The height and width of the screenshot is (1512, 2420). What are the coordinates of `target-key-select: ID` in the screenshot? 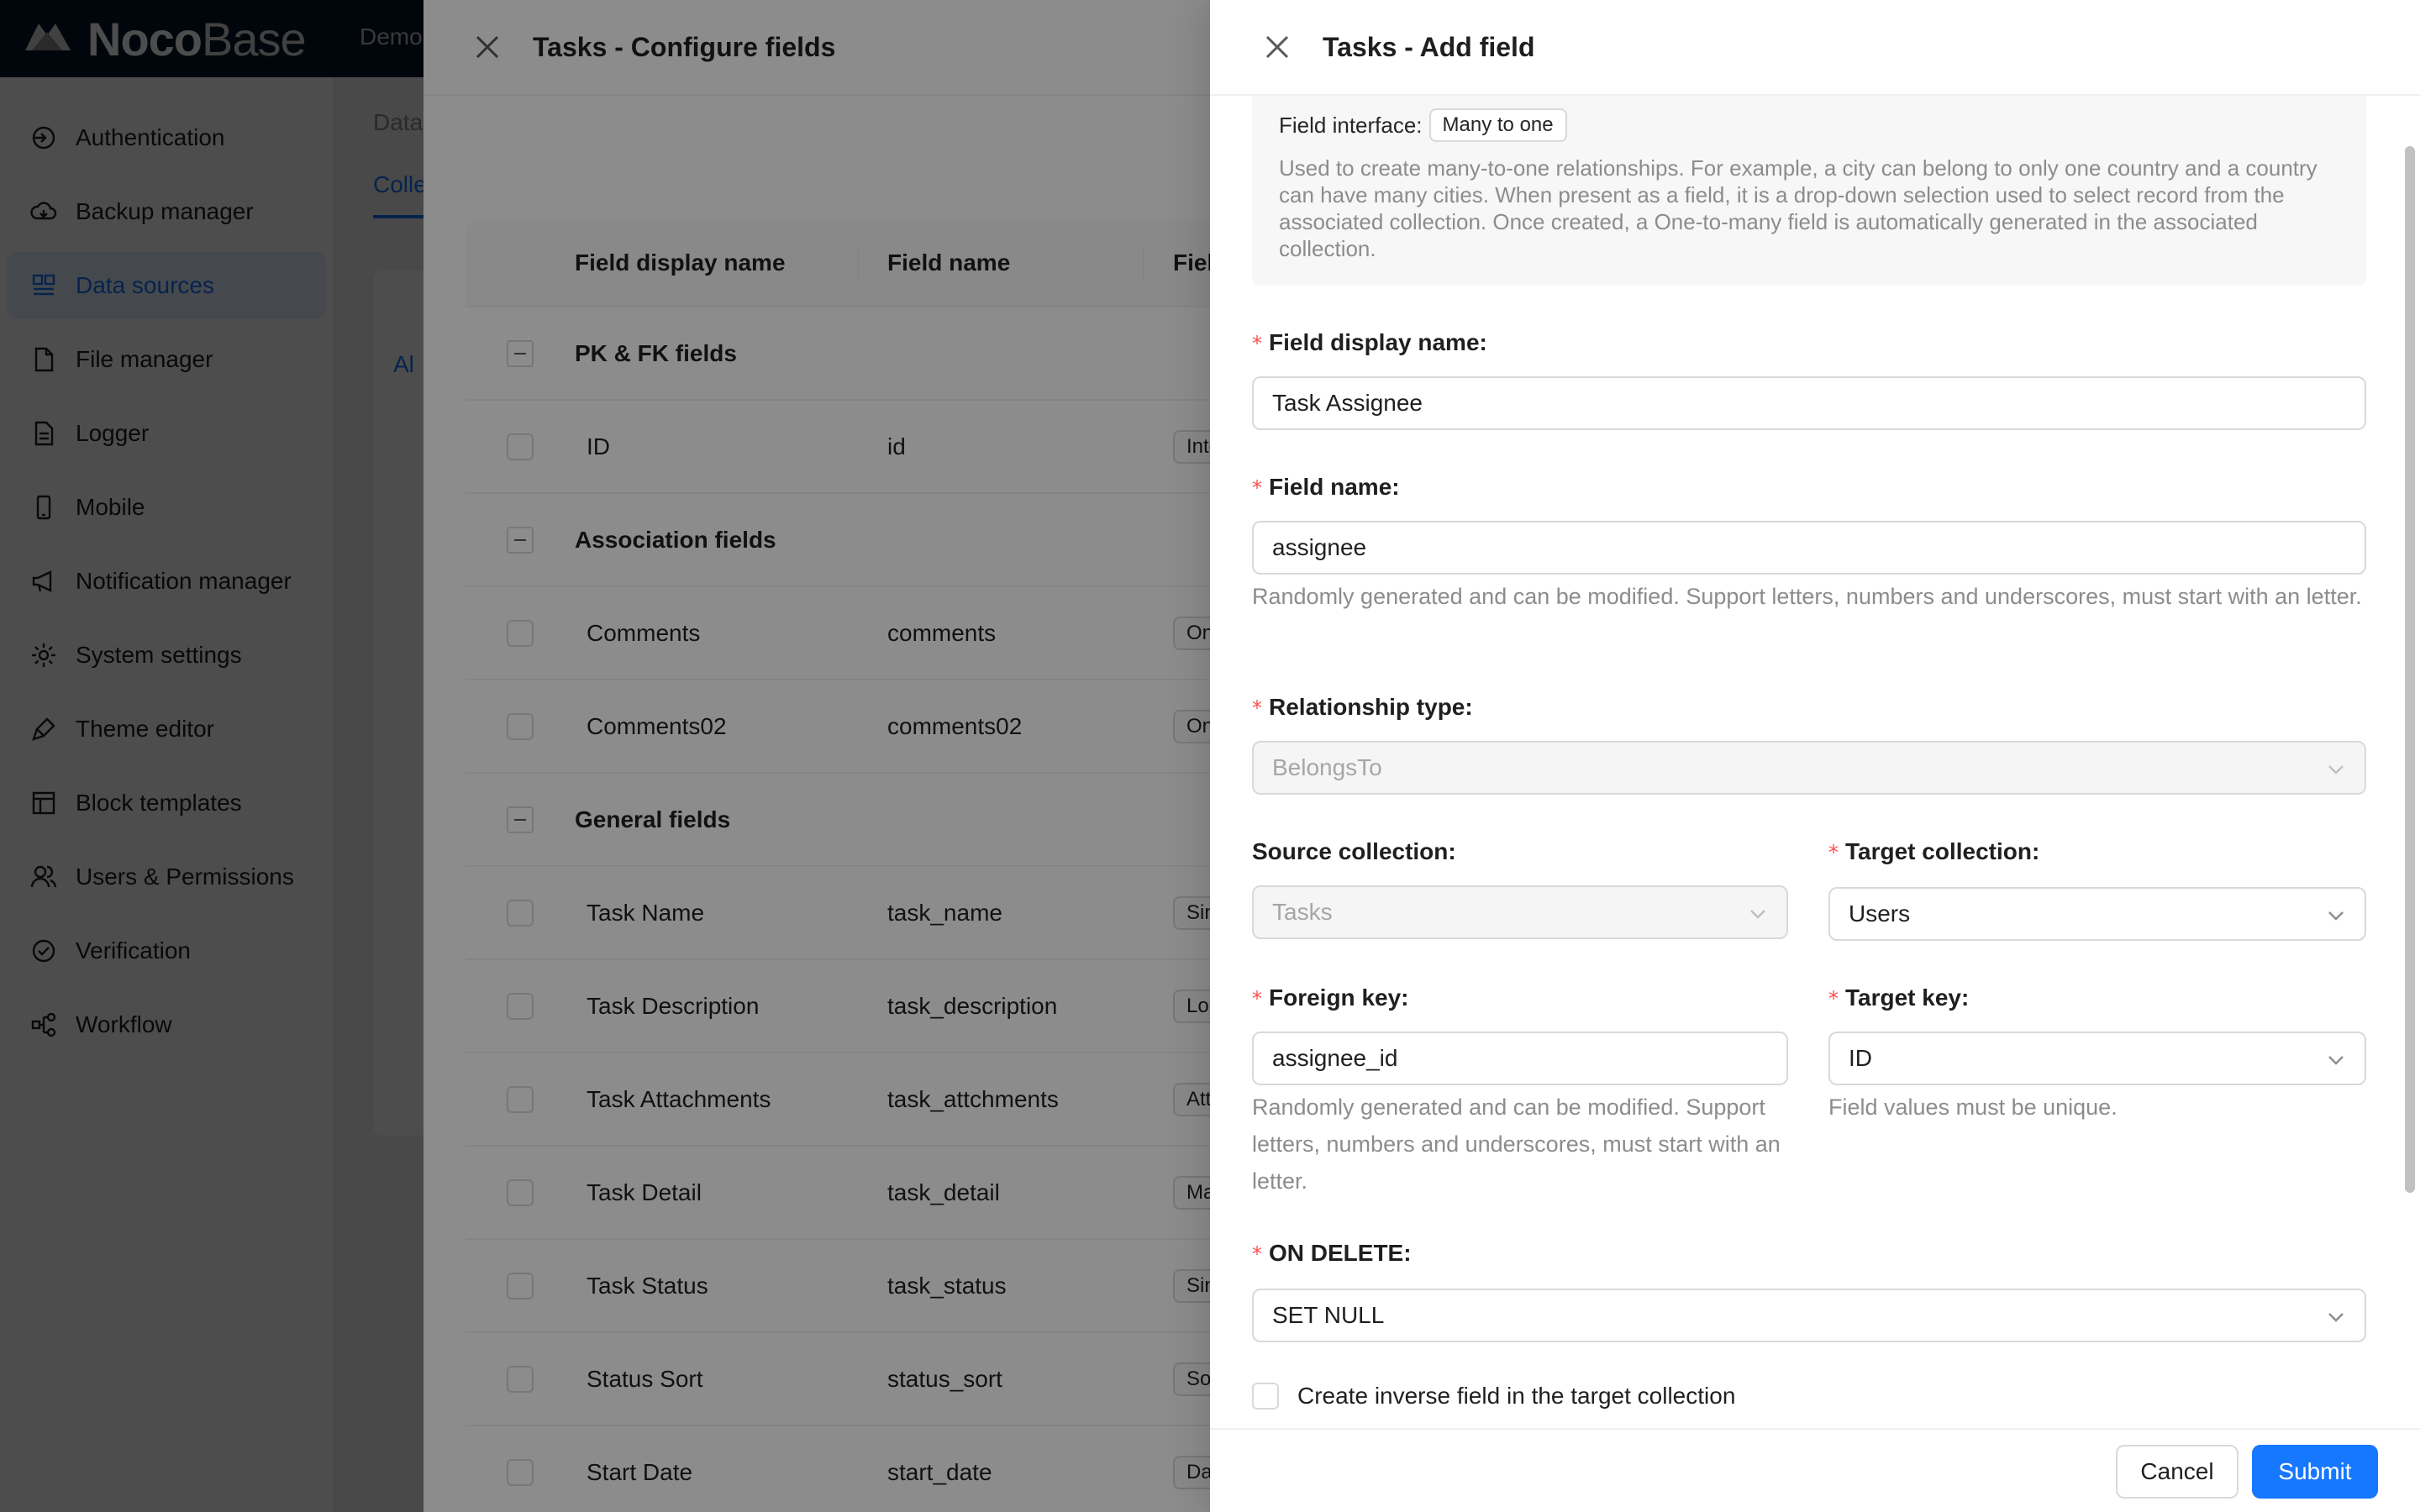 It's located at (2097, 1058).